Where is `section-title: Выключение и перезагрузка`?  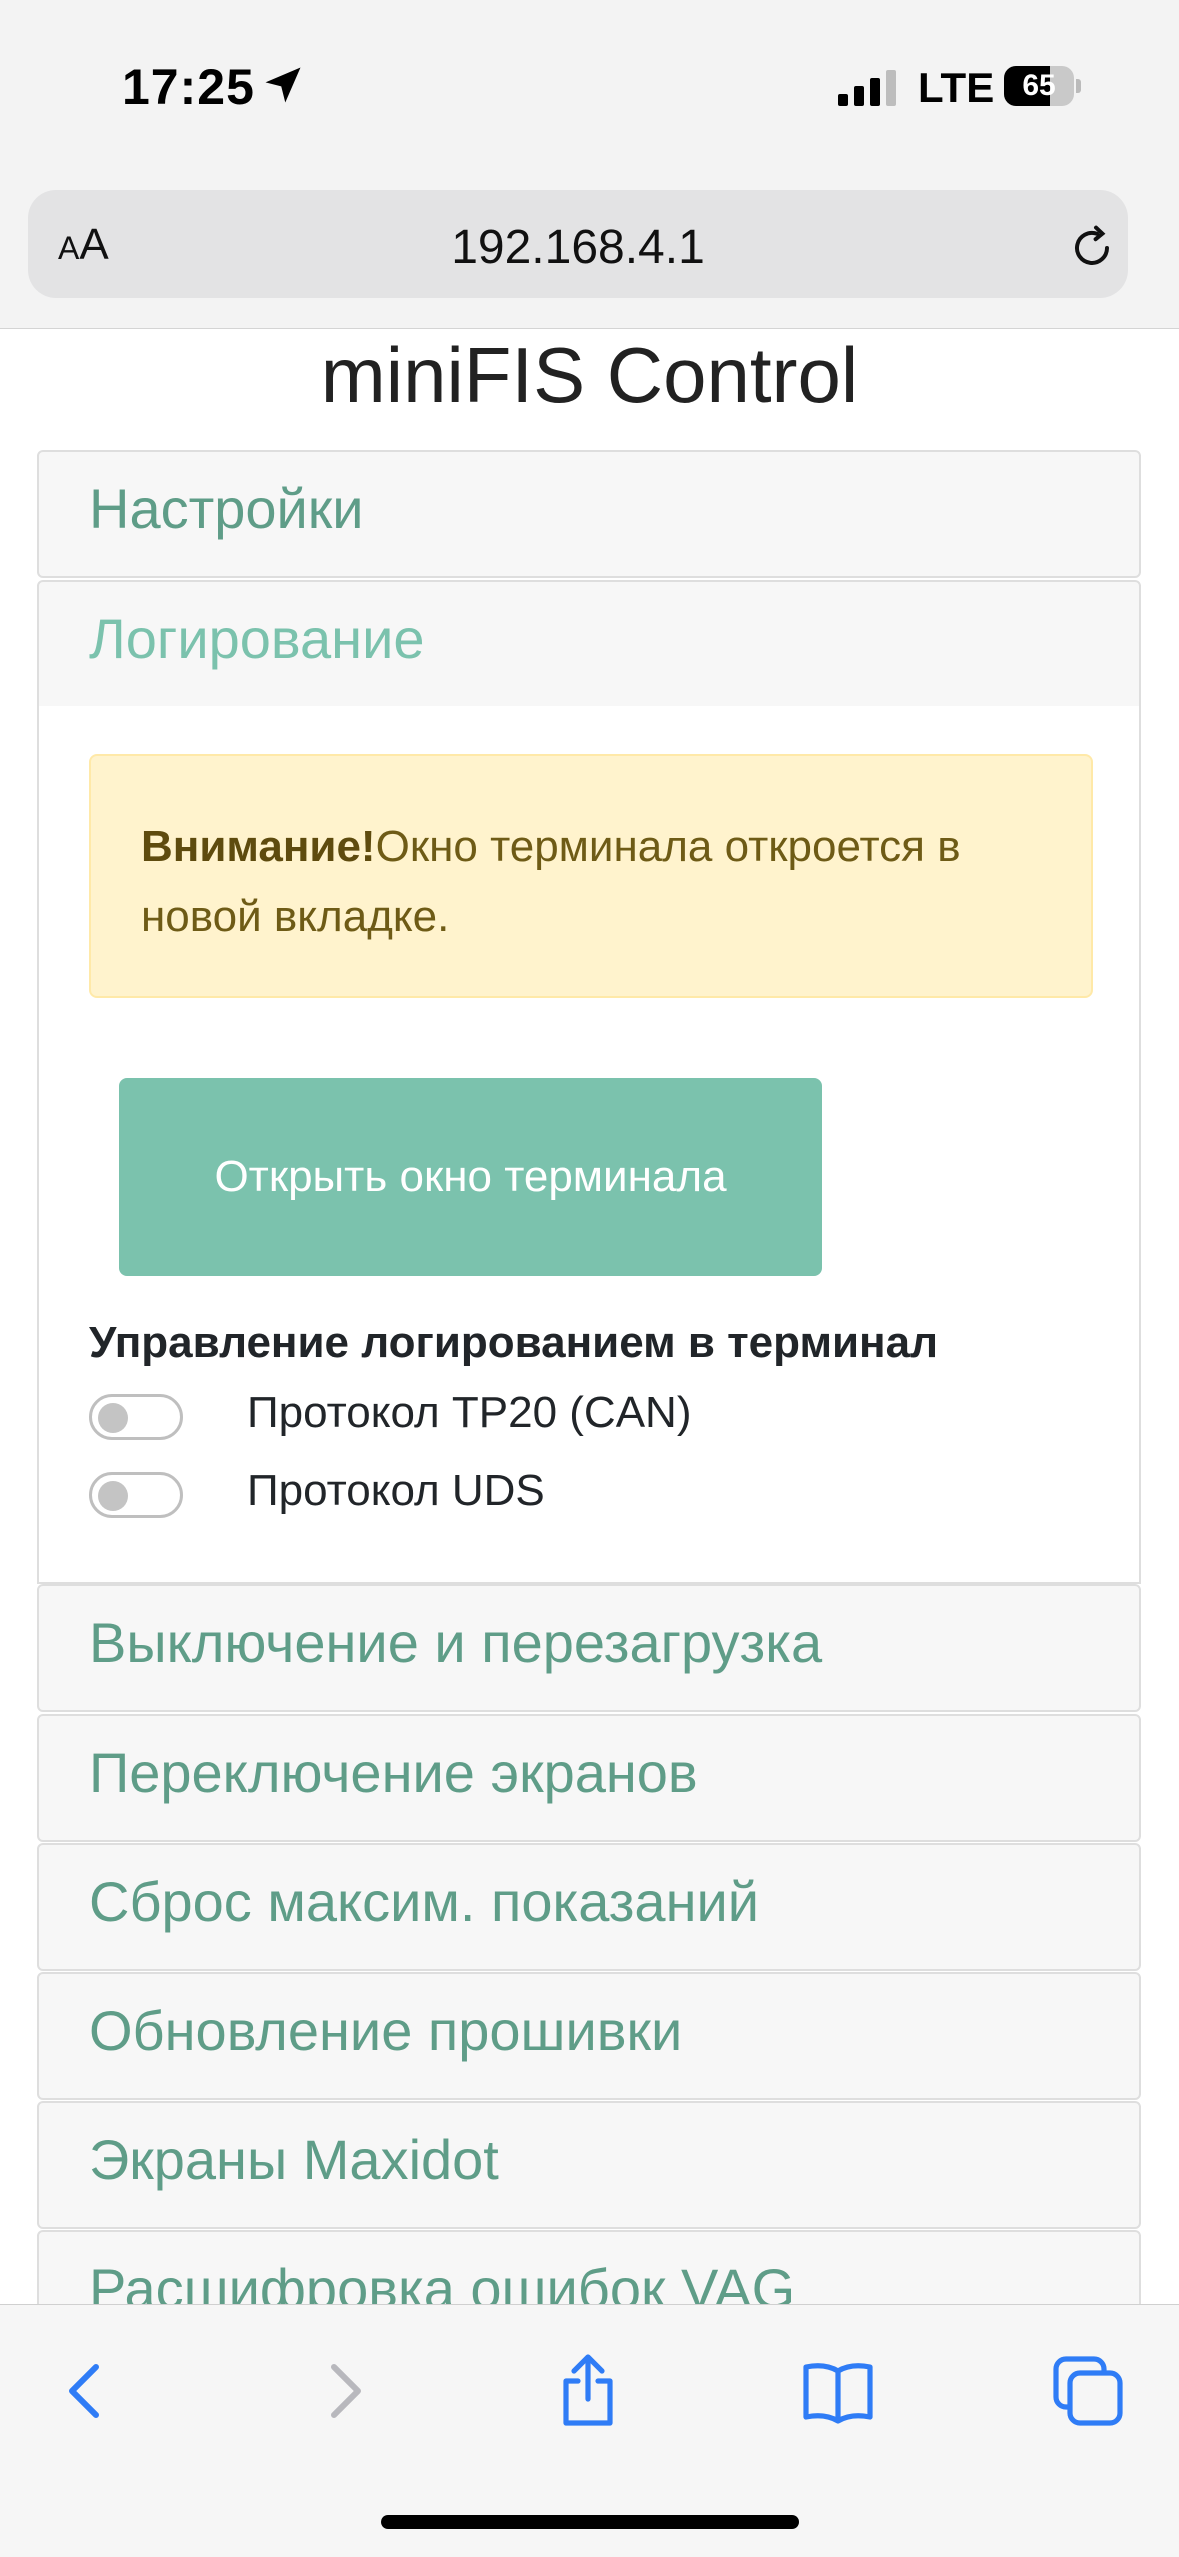
section-title: Выключение и перезагрузка is located at coordinates (456, 1642).